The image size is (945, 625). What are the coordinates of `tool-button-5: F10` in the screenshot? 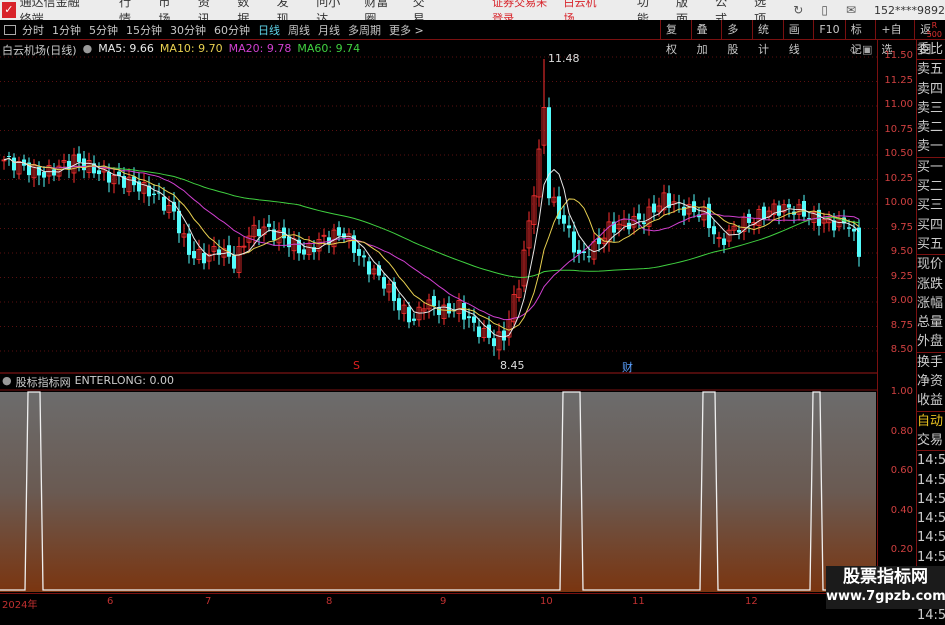 It's located at (828, 30).